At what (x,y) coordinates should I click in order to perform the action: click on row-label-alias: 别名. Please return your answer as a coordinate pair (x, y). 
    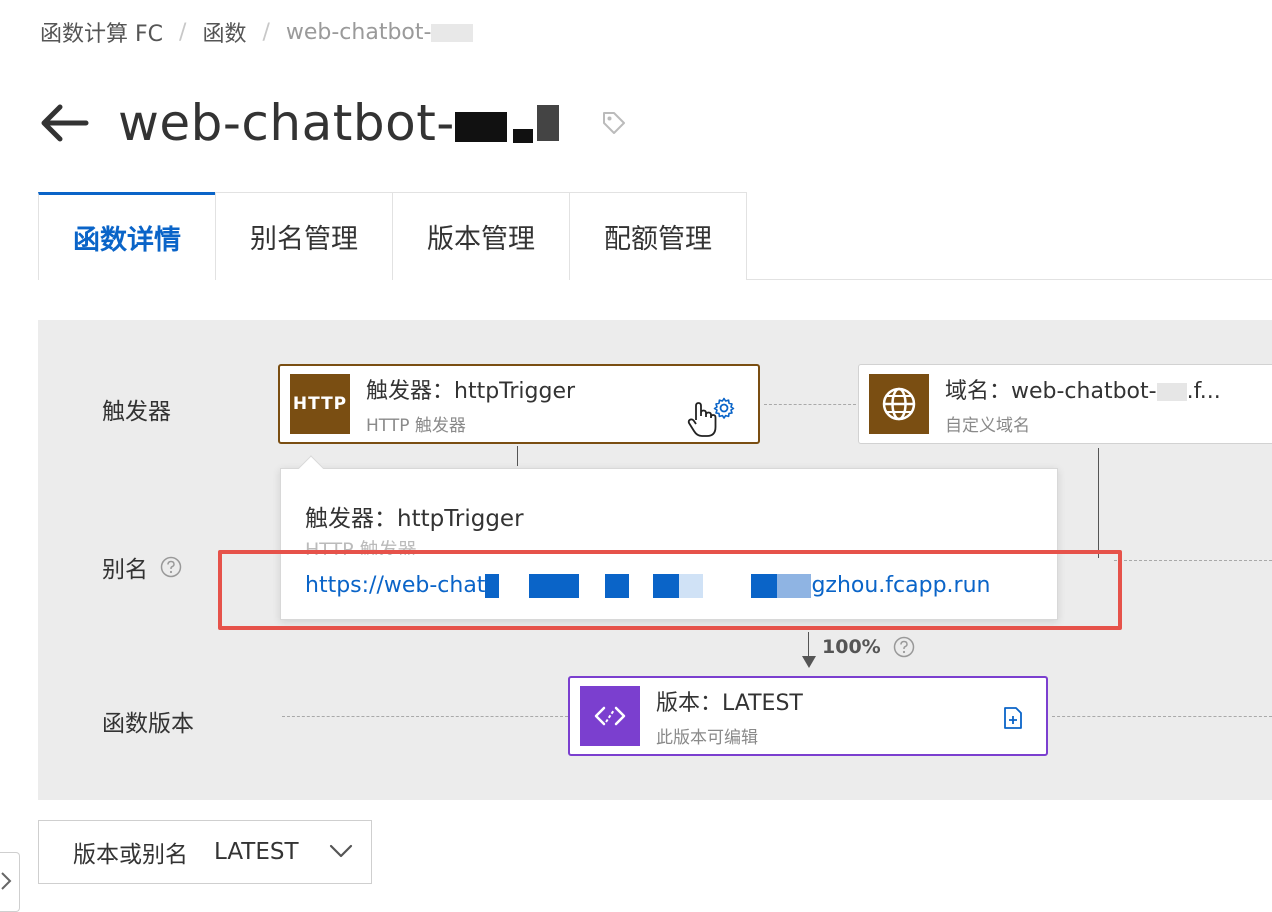
    Looking at the image, I should click on (142, 567).